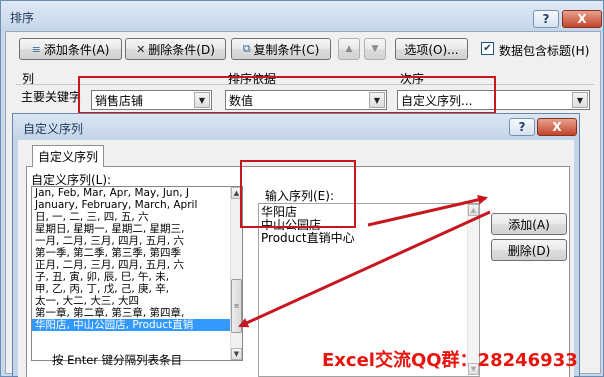 The image size is (604, 377). What do you see at coordinates (364, 269) in the screenshot?
I see `arrow-to-new-list` at bounding box center [364, 269].